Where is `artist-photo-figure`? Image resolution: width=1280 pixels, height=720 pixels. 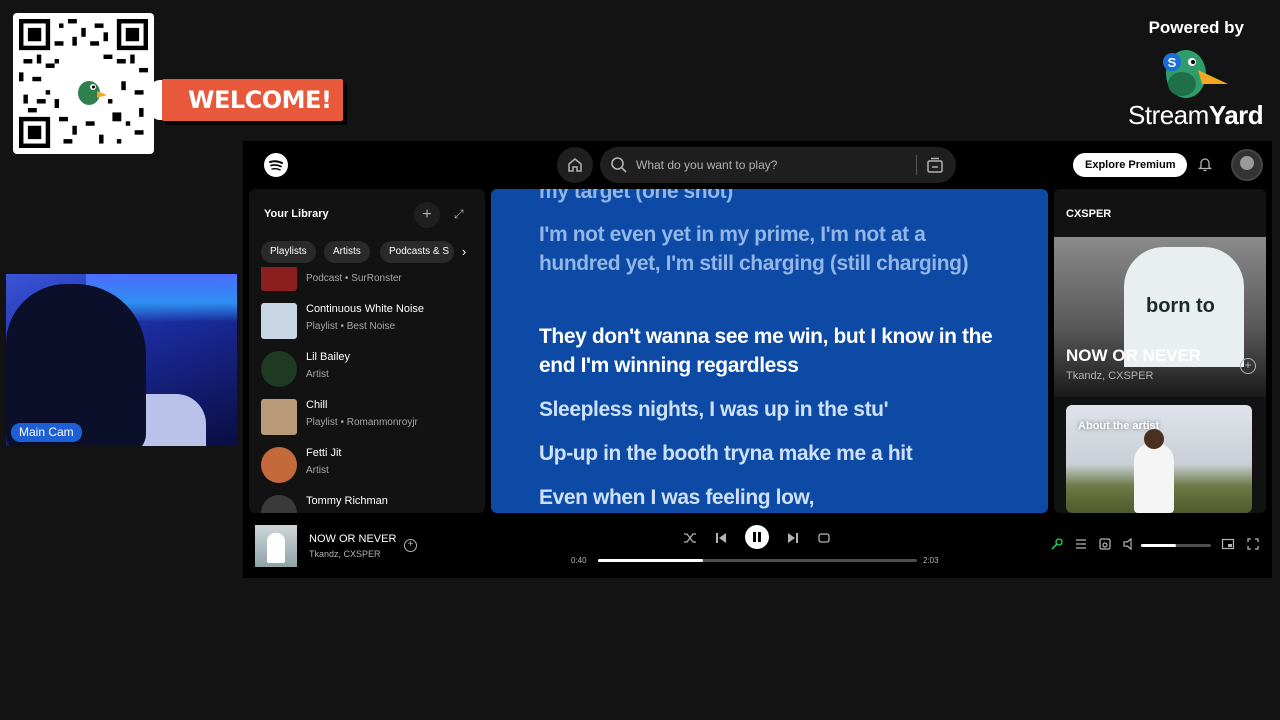
artist-photo-figure is located at coordinates (1154, 478).